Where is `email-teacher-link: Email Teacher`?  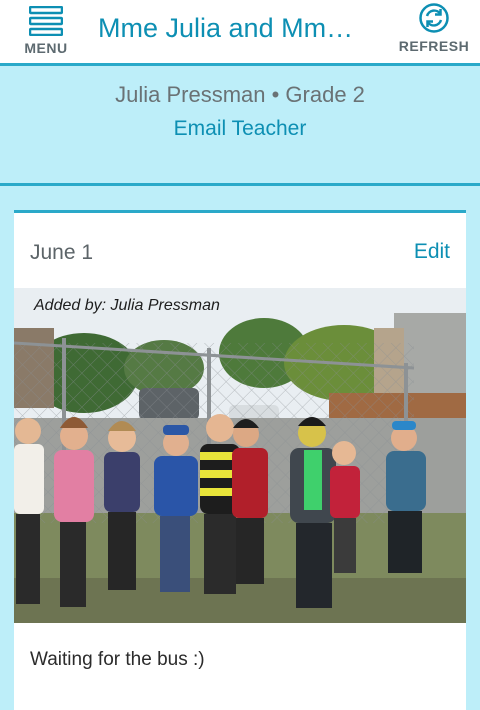
email-teacher-link: Email Teacher is located at coordinates (240, 129).